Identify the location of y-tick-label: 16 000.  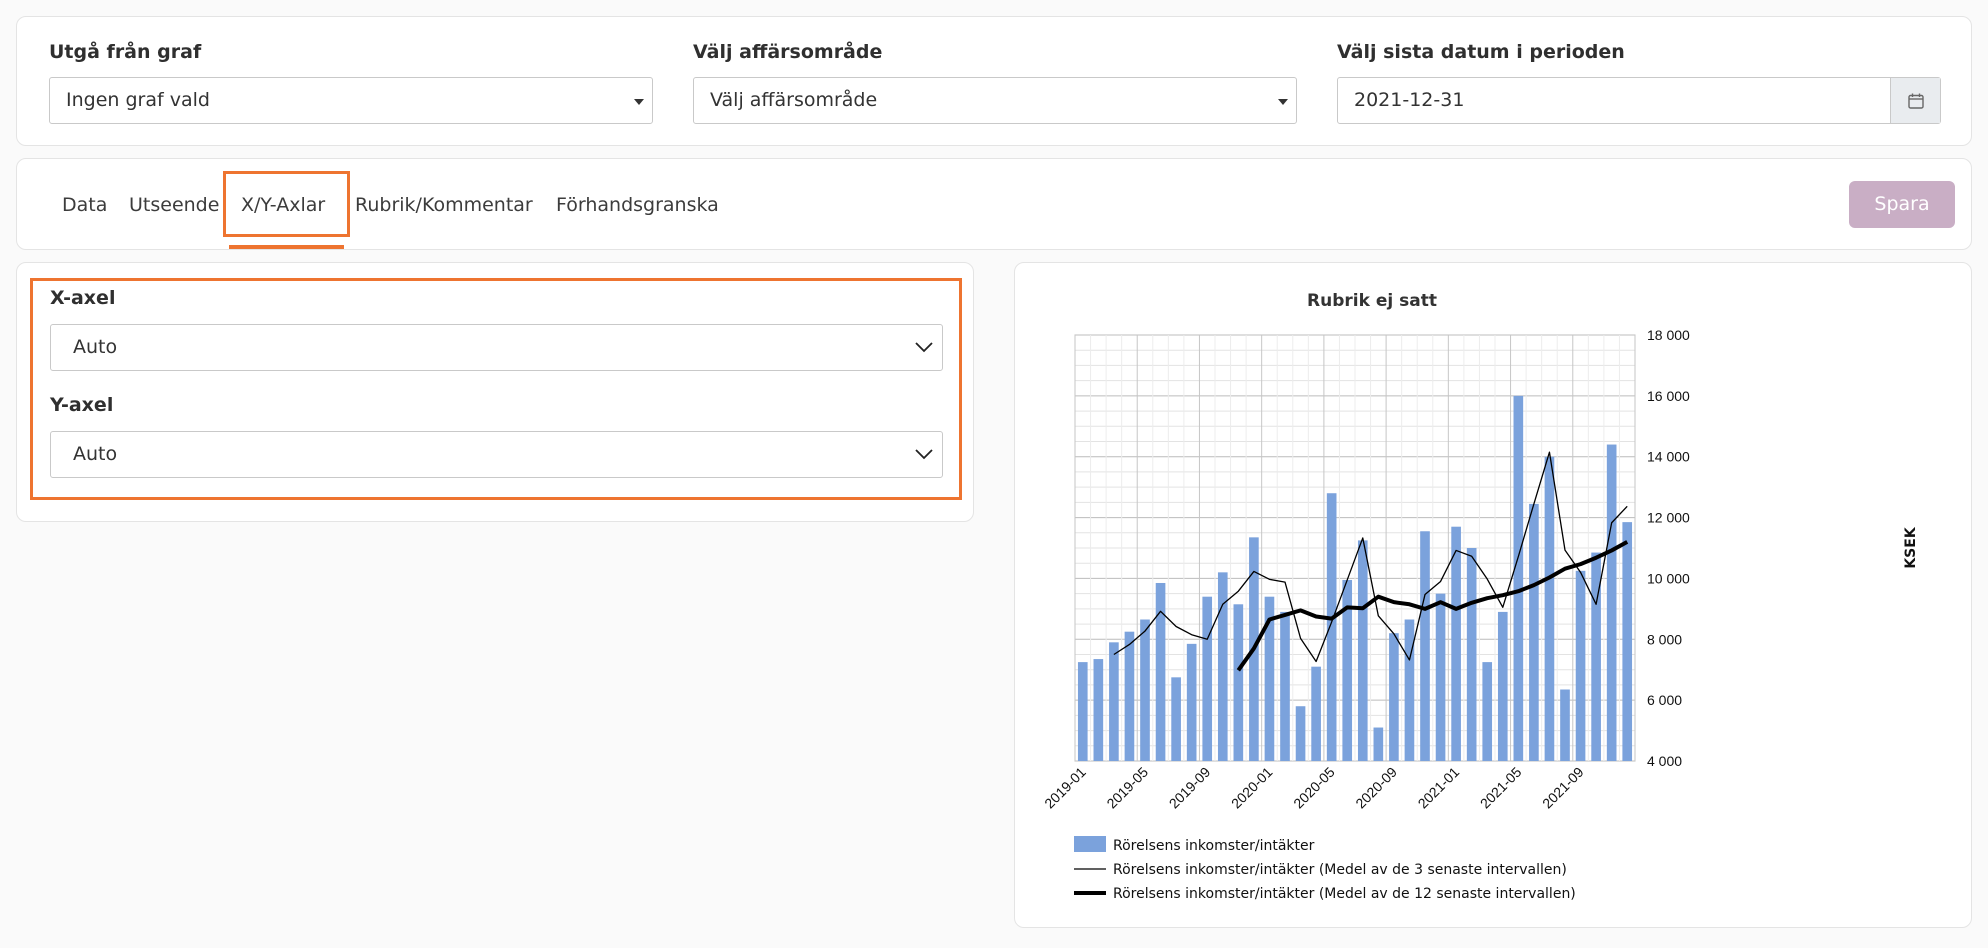
(1668, 396).